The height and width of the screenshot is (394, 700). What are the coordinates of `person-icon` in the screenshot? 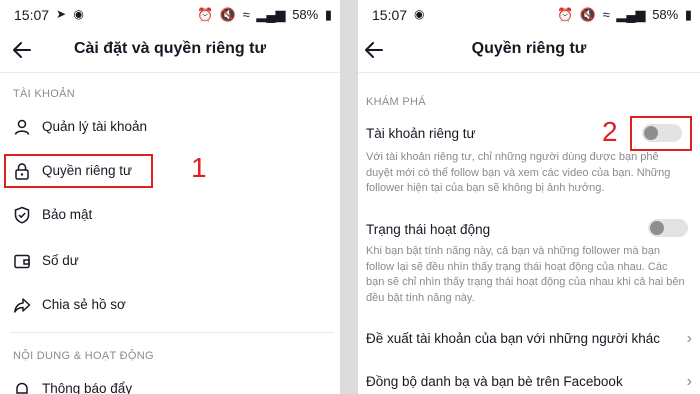 It's located at (22, 127).